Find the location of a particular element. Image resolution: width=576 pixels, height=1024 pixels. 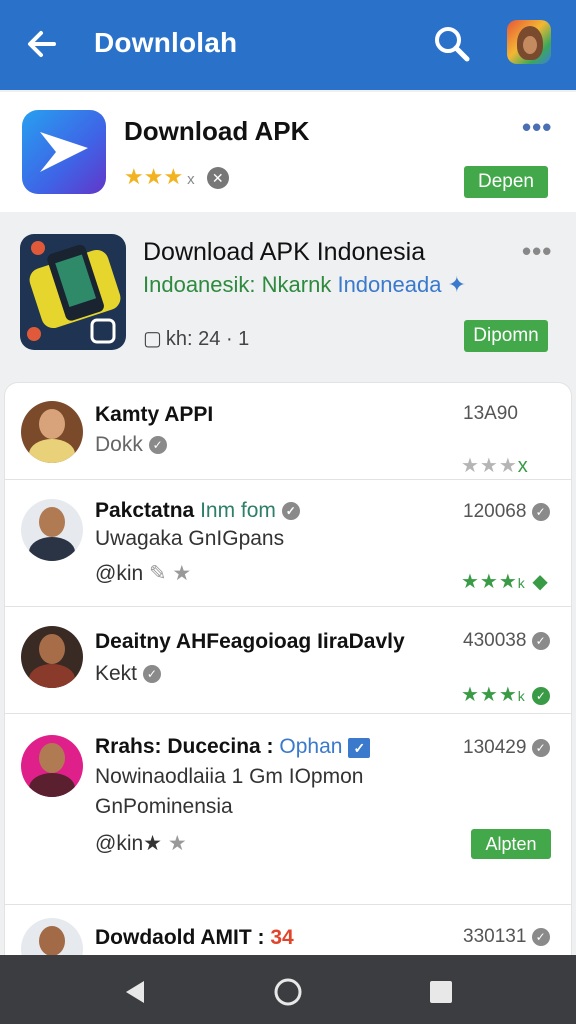

item-name: Rrahs: Ducecina : Ophan ✓ is located at coordinates (233, 747).